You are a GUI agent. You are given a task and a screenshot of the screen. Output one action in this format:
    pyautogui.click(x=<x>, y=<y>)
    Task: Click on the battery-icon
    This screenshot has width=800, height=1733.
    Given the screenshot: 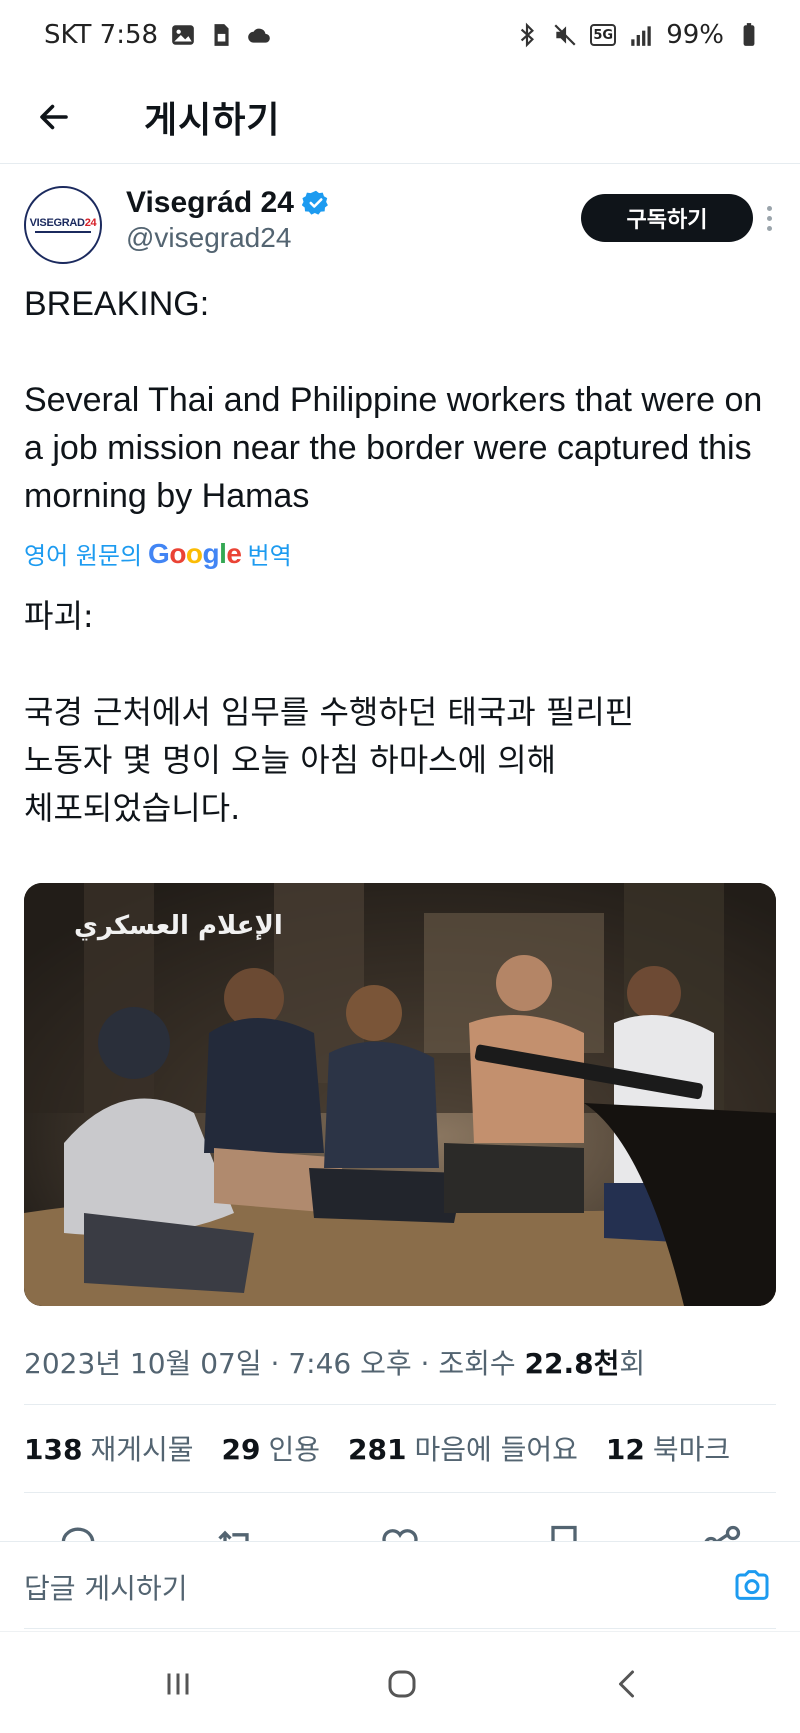 What is the action you would take?
    pyautogui.click(x=749, y=35)
    